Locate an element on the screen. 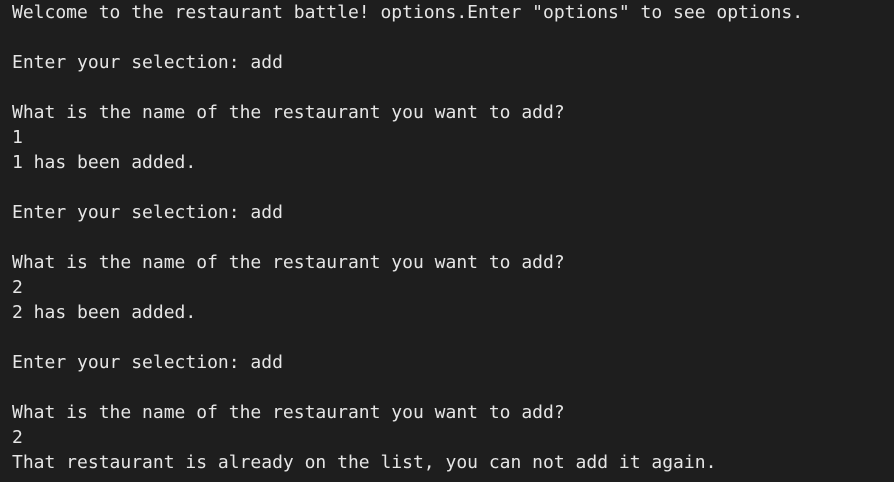  terminal-line: 1 has been added. is located at coordinates (104, 162).